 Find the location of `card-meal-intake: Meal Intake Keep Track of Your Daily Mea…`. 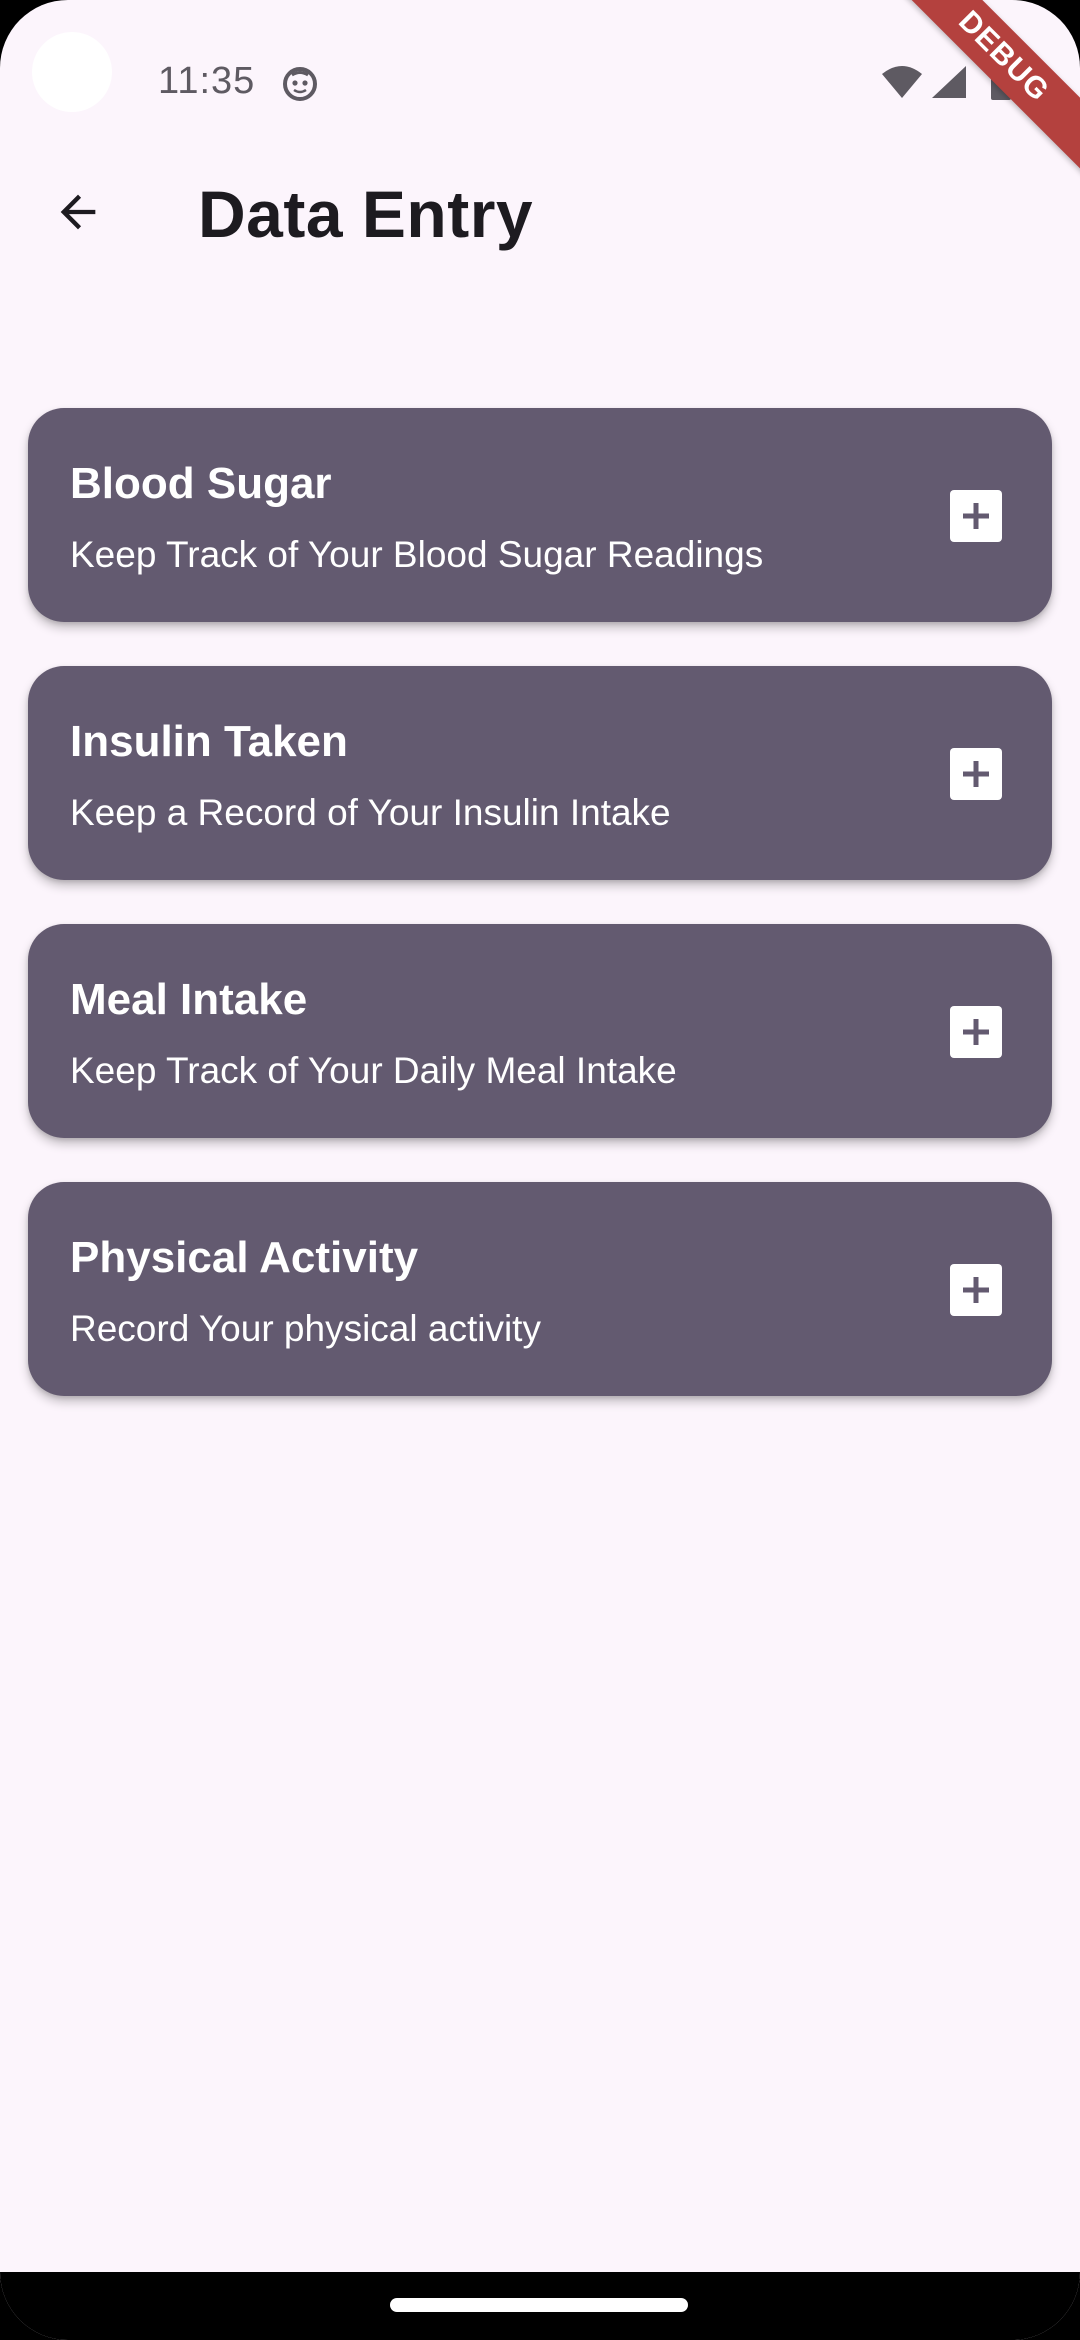

card-meal-intake: Meal Intake Keep Track of Your Daily Mea… is located at coordinates (540, 1031).